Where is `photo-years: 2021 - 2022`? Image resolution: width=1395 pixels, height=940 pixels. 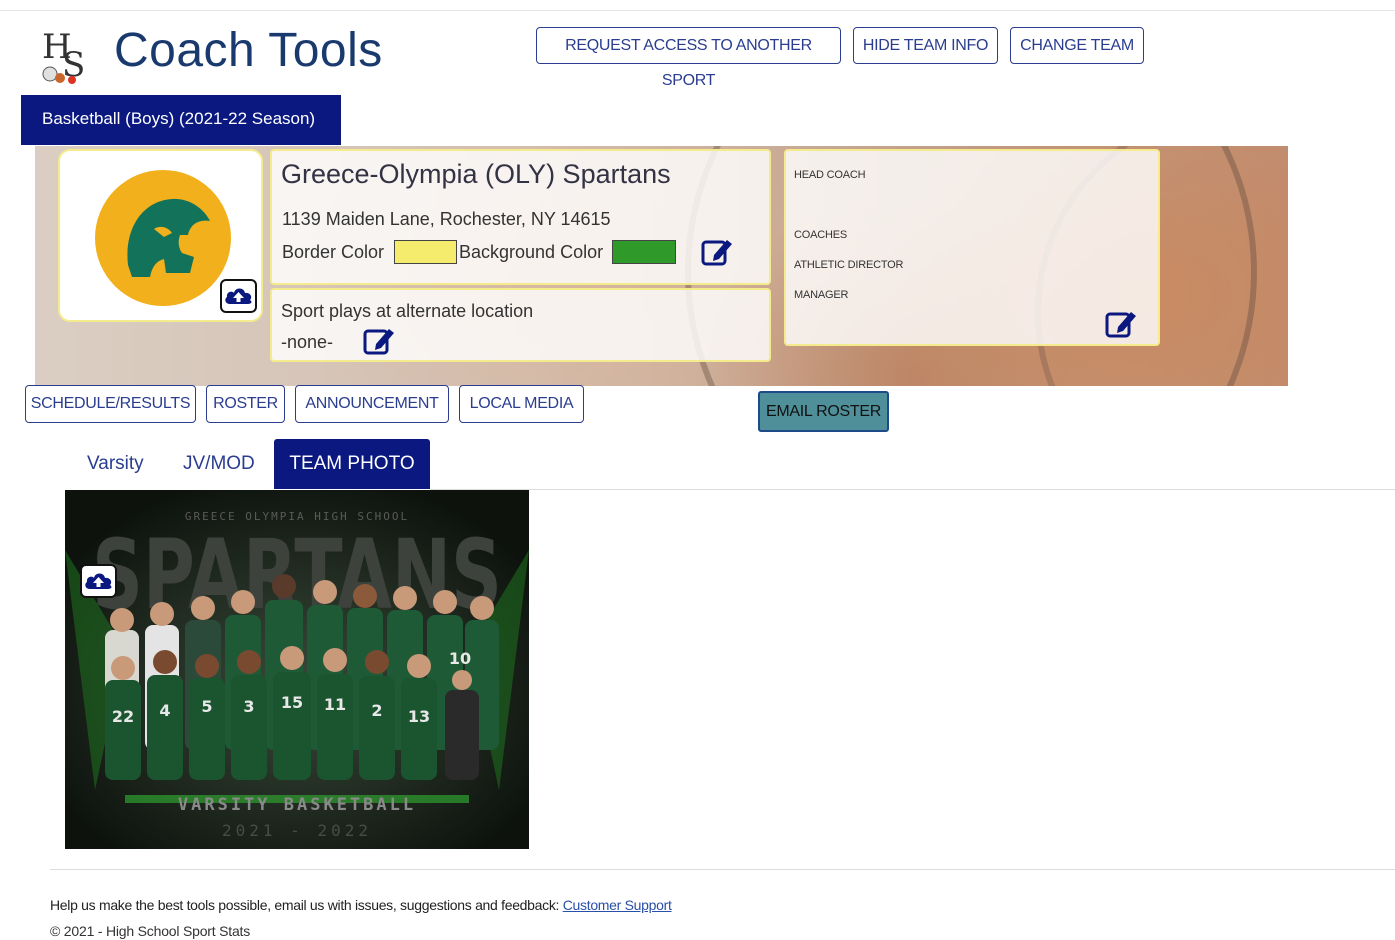 photo-years: 2021 - 2022 is located at coordinates (297, 830).